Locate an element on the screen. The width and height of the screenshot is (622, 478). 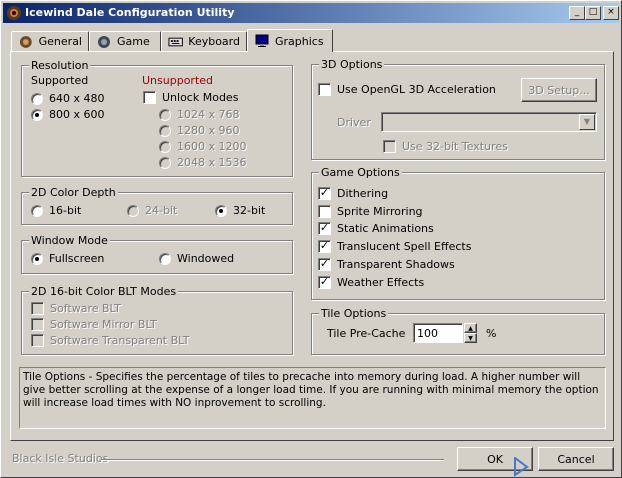
driver-select: ▼ is located at coordinates (489, 122).